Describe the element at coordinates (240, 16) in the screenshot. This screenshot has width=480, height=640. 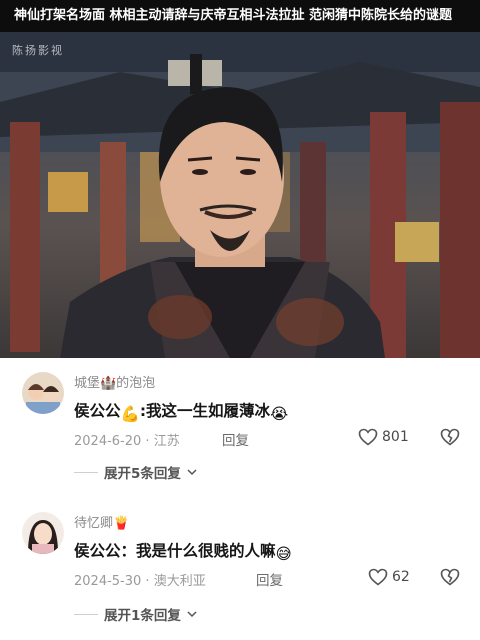
I see `video-title: 神仙打架名场面 林相主动请辞与庆帝互相斗法拉扯 范闲猜中陈院长给的谜题` at that location.